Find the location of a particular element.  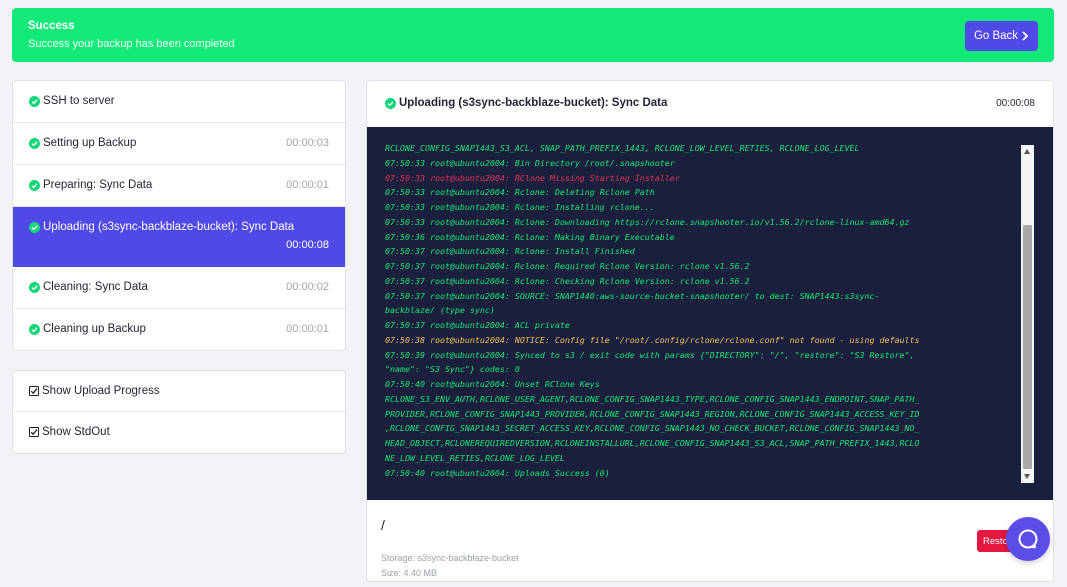

step-label: Setting up Backup is located at coordinates (90, 143).